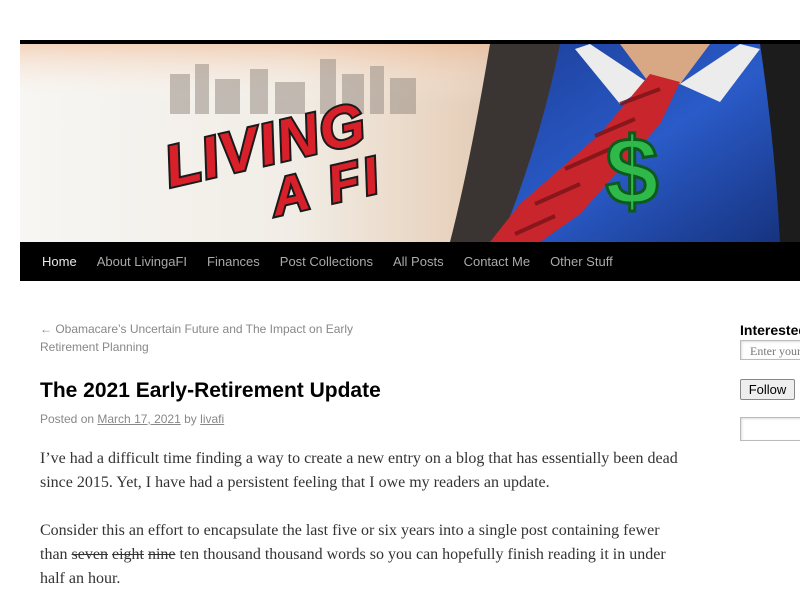 The width and height of the screenshot is (800, 615). Describe the element at coordinates (138, 419) in the screenshot. I see `post-date-link: March 17, 2021` at that location.